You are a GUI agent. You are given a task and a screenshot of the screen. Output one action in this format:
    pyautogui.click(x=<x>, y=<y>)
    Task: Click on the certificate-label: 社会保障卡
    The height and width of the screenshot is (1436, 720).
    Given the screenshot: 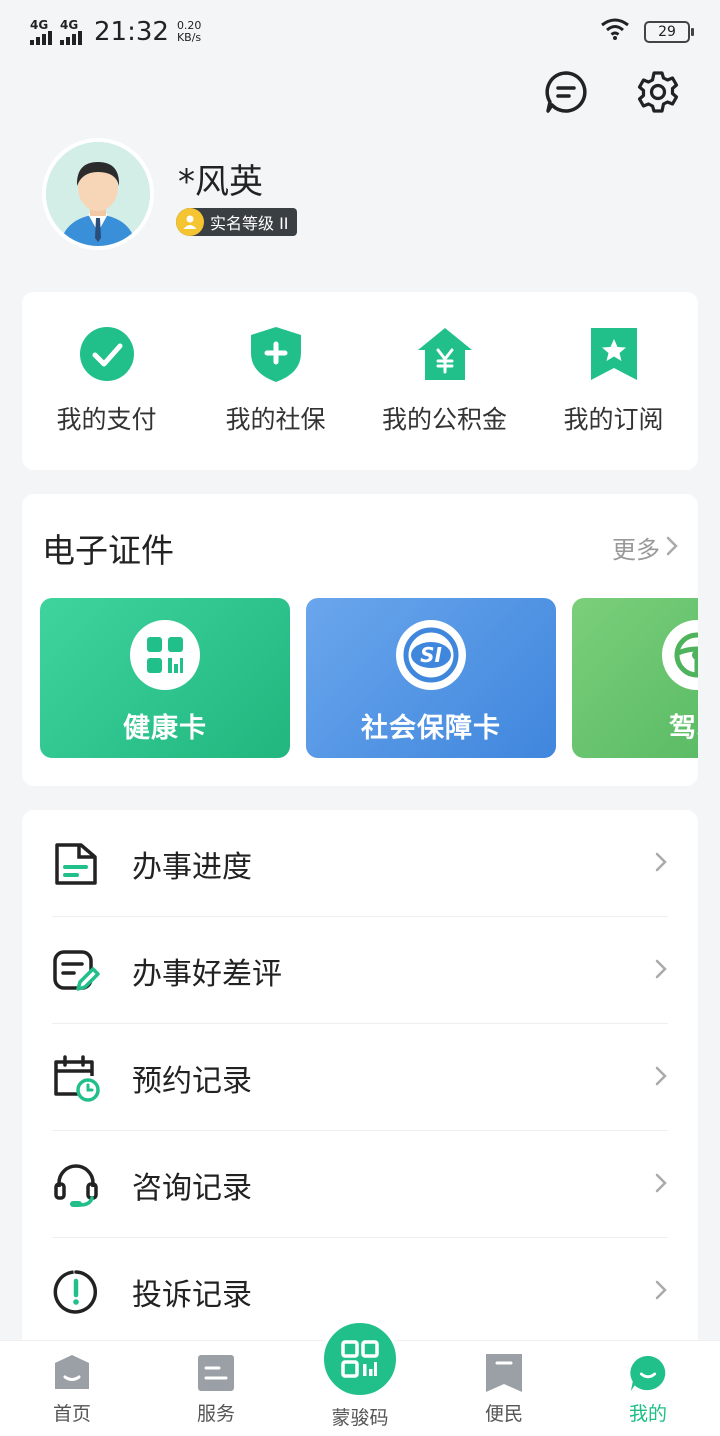 What is the action you would take?
    pyautogui.click(x=431, y=728)
    